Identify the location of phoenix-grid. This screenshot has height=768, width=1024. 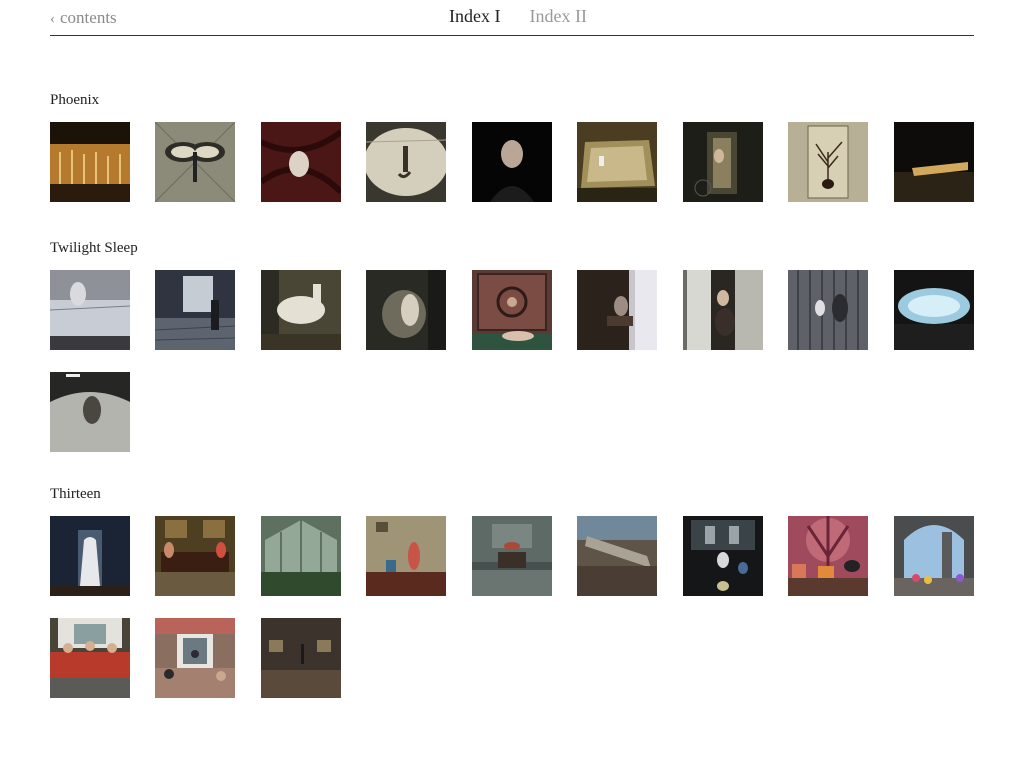
(515, 162).